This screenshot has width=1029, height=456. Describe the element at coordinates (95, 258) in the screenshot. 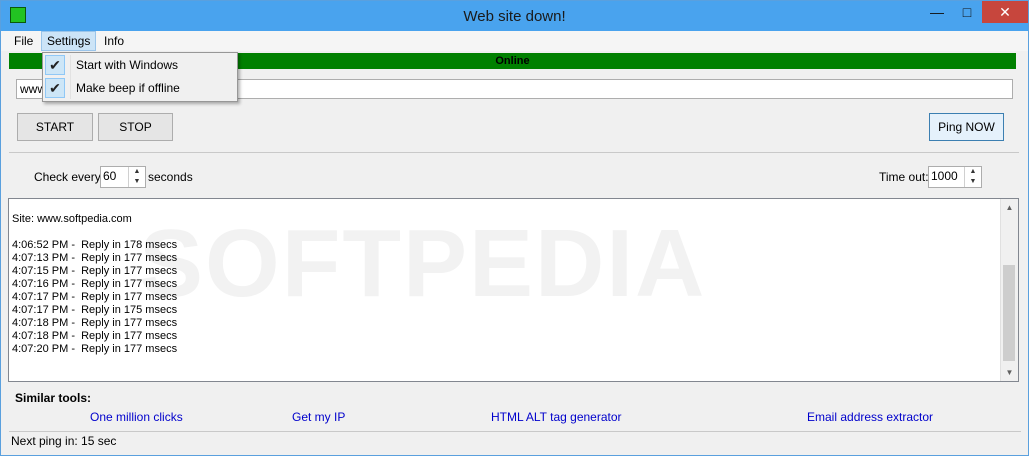

I see `log-line: 4:07:13 PM - Reply in 177 msecs` at that location.